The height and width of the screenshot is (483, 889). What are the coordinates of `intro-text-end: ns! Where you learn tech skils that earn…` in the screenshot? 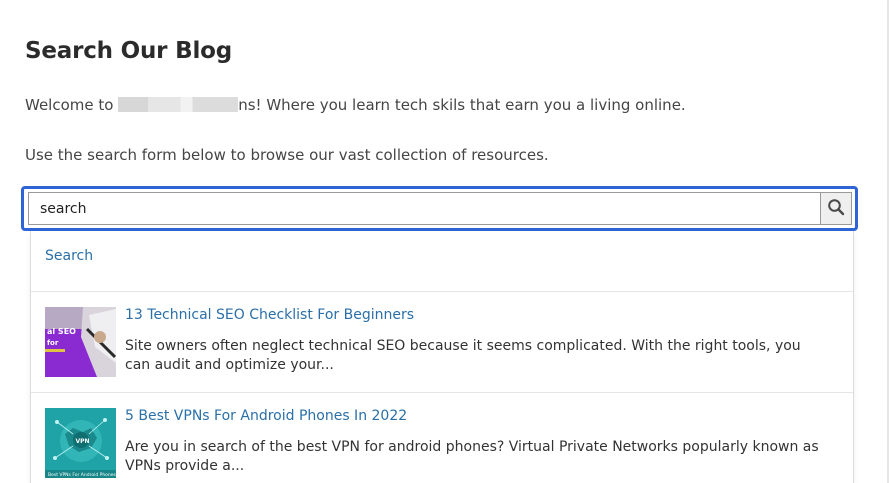 It's located at (462, 105).